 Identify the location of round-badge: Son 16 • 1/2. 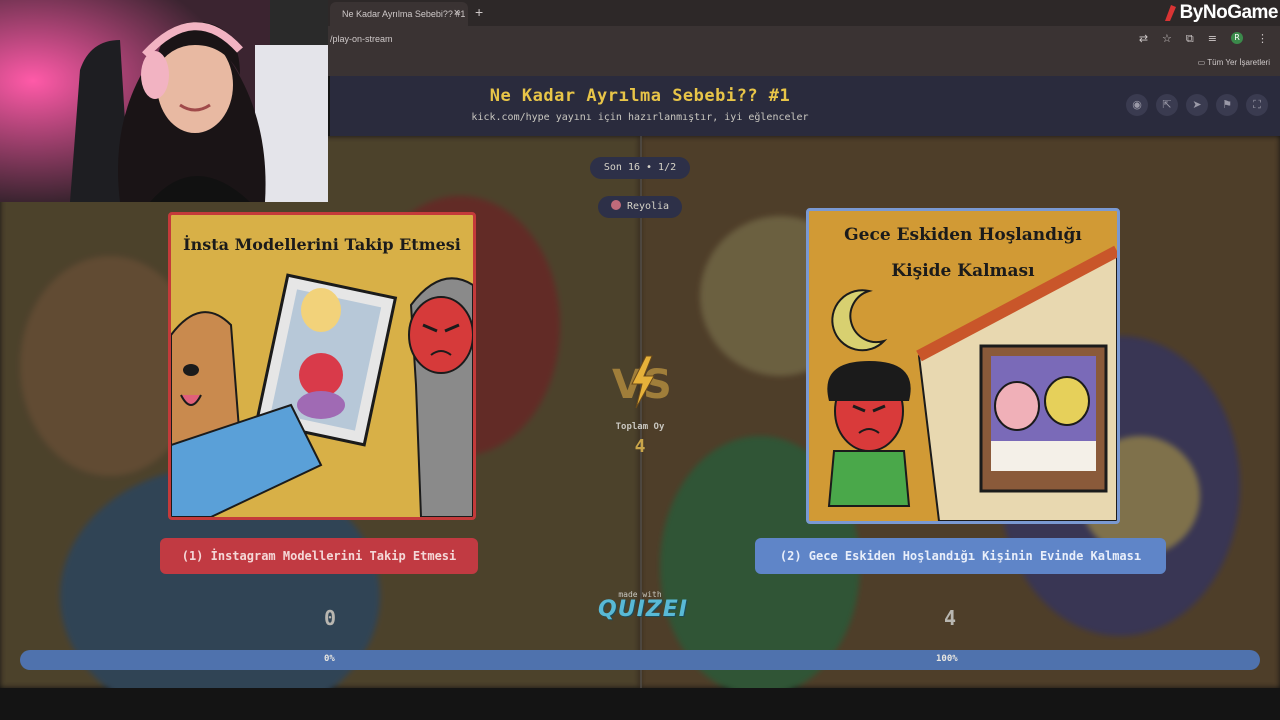
(640, 168).